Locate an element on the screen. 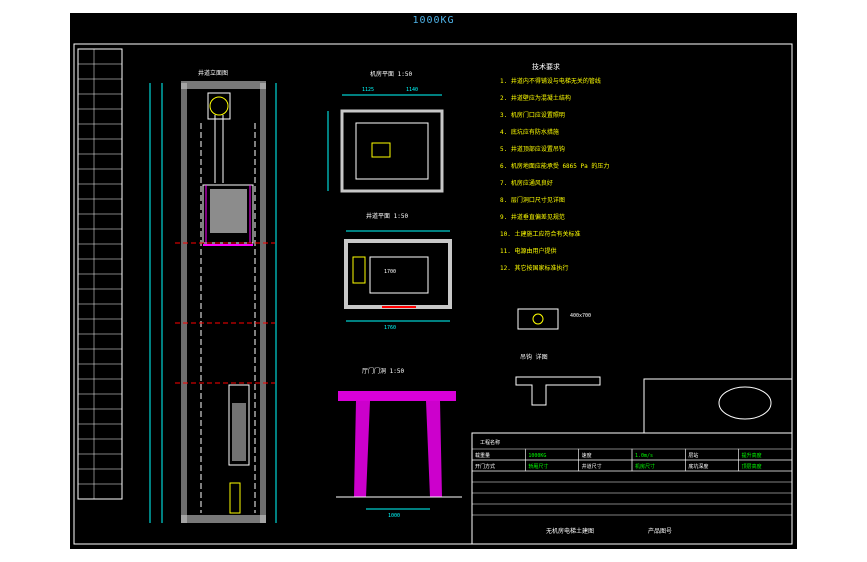 Image resolution: width=867 pixels, height=562 pixels. view-label-hook: 吊钩 详图 is located at coordinates (534, 357).